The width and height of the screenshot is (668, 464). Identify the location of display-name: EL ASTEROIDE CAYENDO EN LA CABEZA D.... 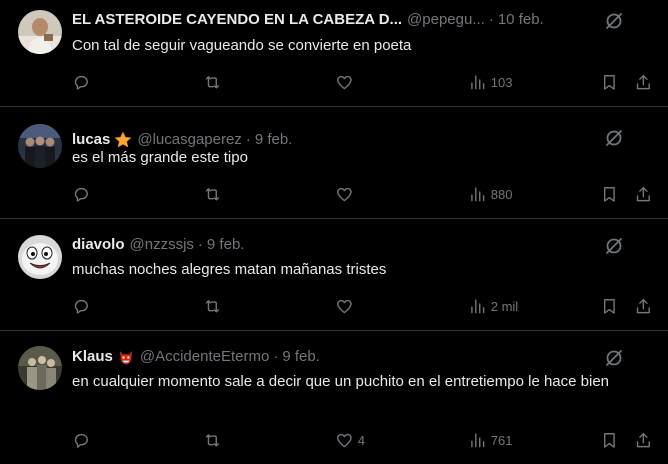
(237, 20).